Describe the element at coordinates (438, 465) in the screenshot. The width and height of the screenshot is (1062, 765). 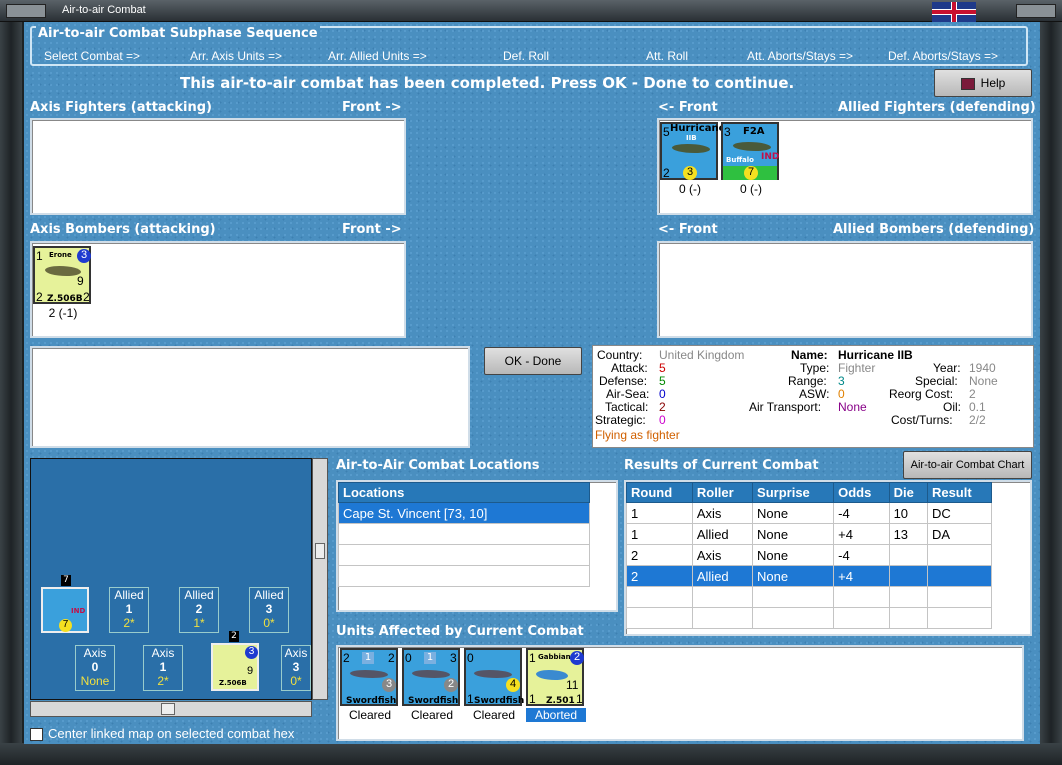
I see `locations-title: Air-to-Air Combat Locations` at that location.